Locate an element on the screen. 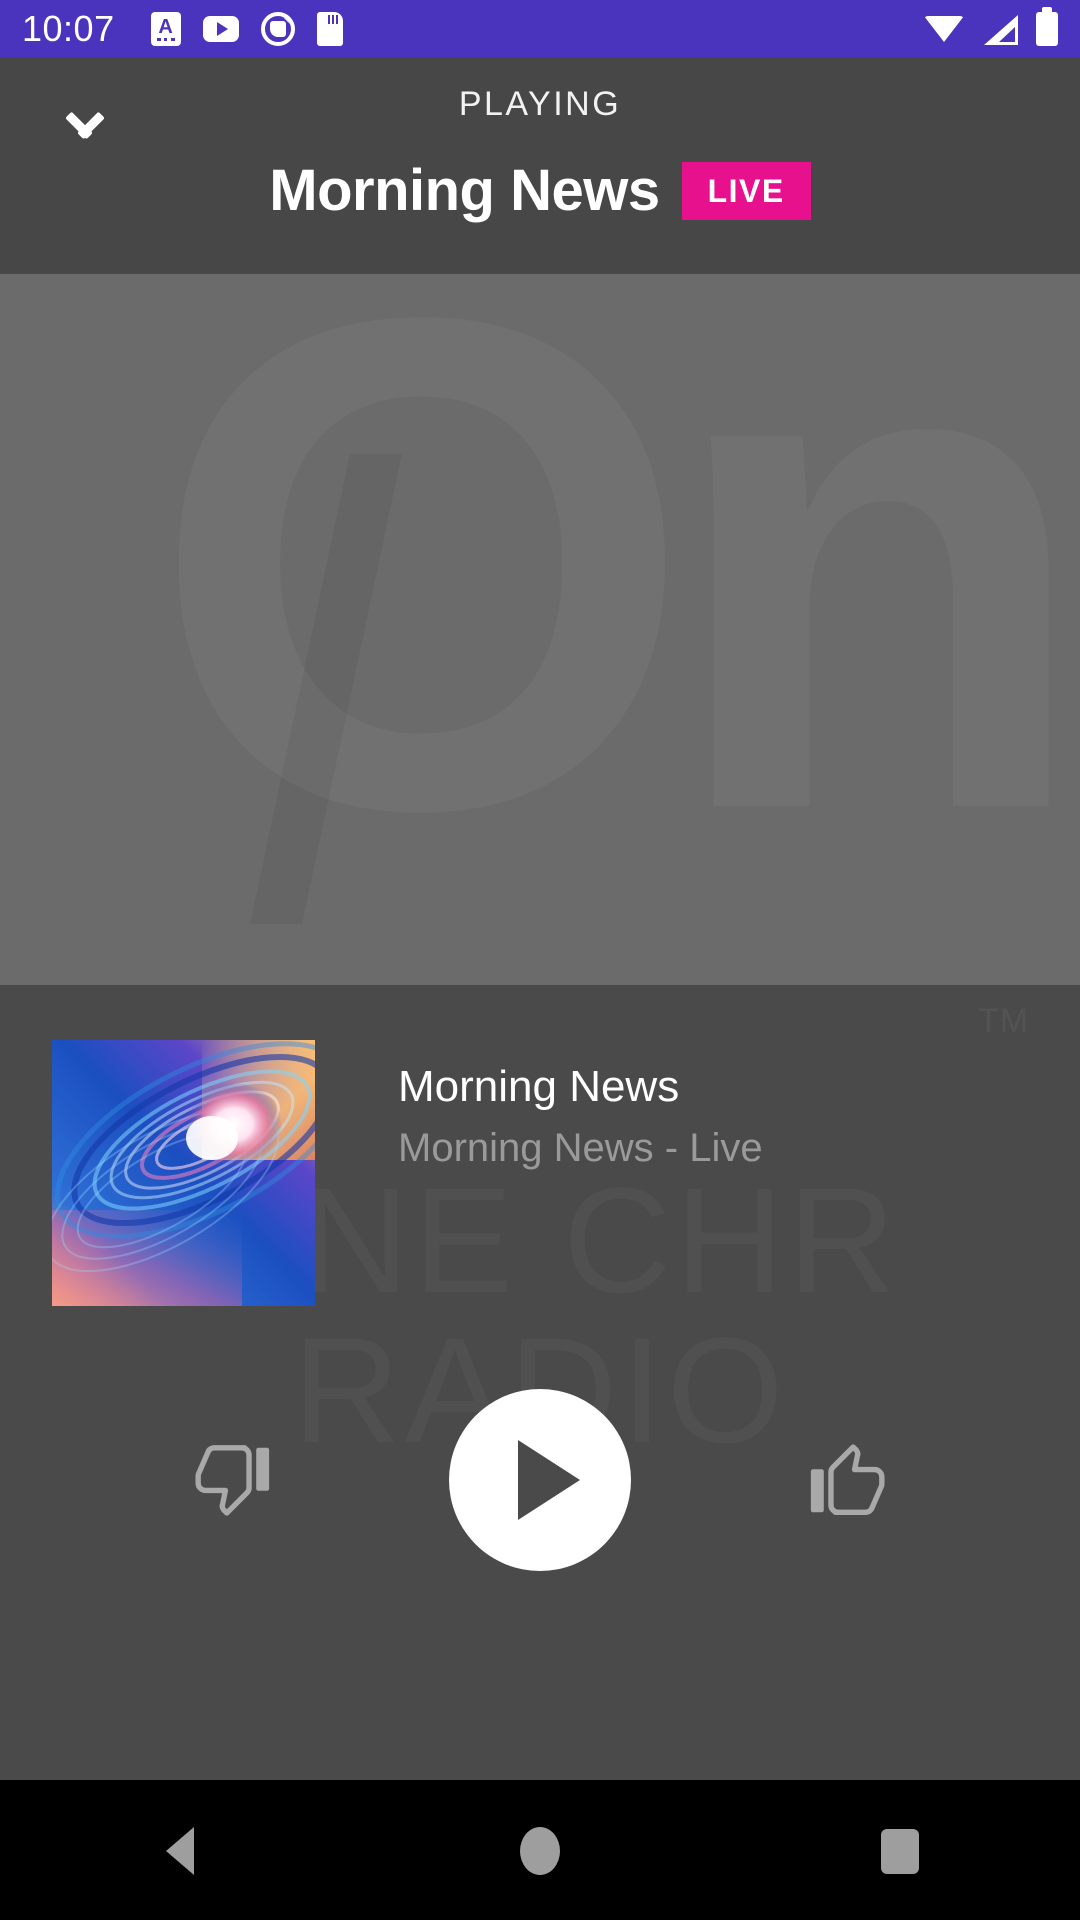  thumb-down-icon is located at coordinates (232, 1480).